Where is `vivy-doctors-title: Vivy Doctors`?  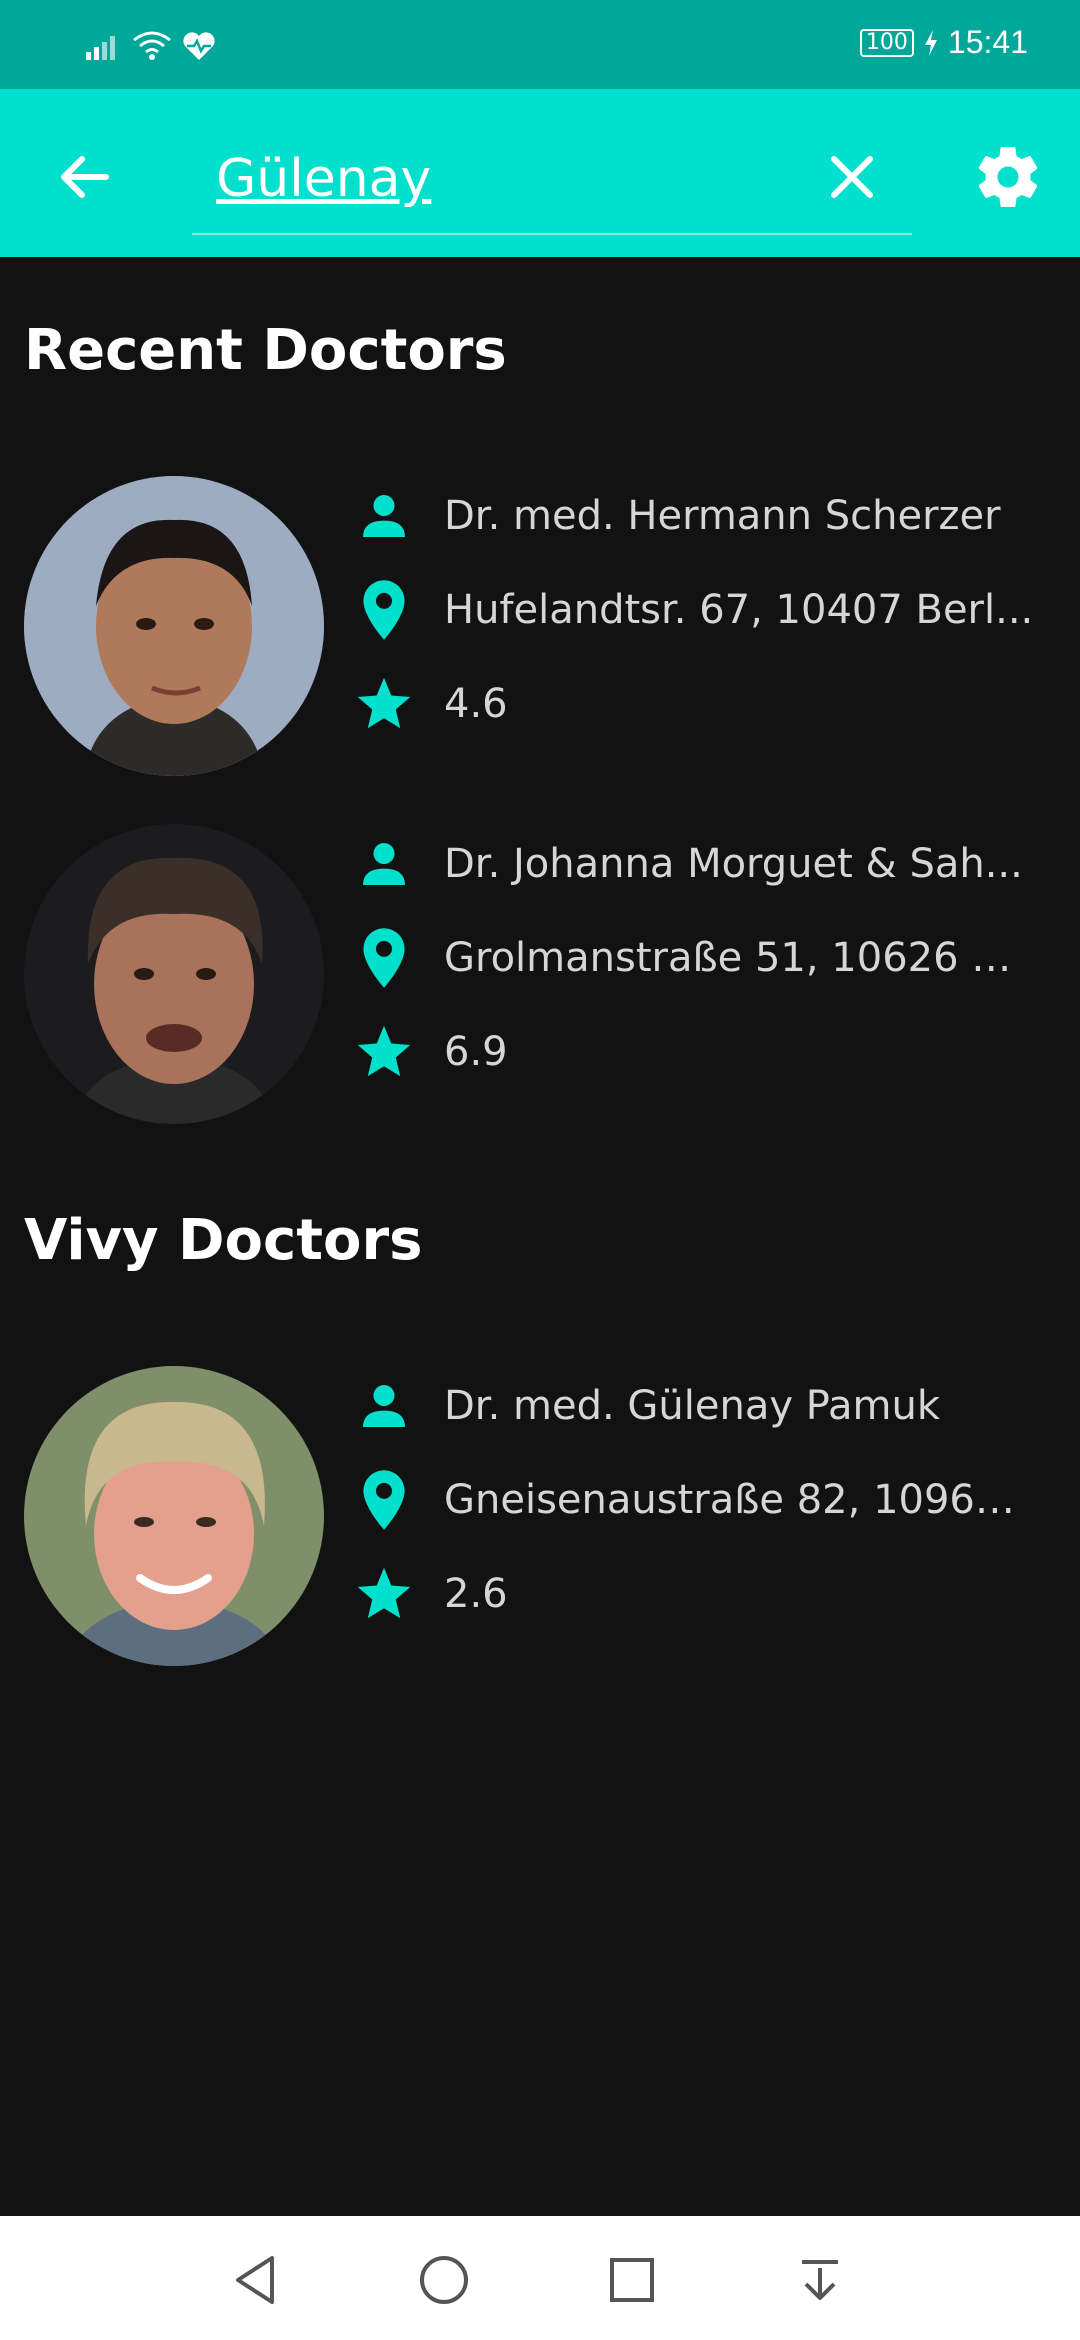 vivy-doctors-title: Vivy Doctors is located at coordinates (223, 1240).